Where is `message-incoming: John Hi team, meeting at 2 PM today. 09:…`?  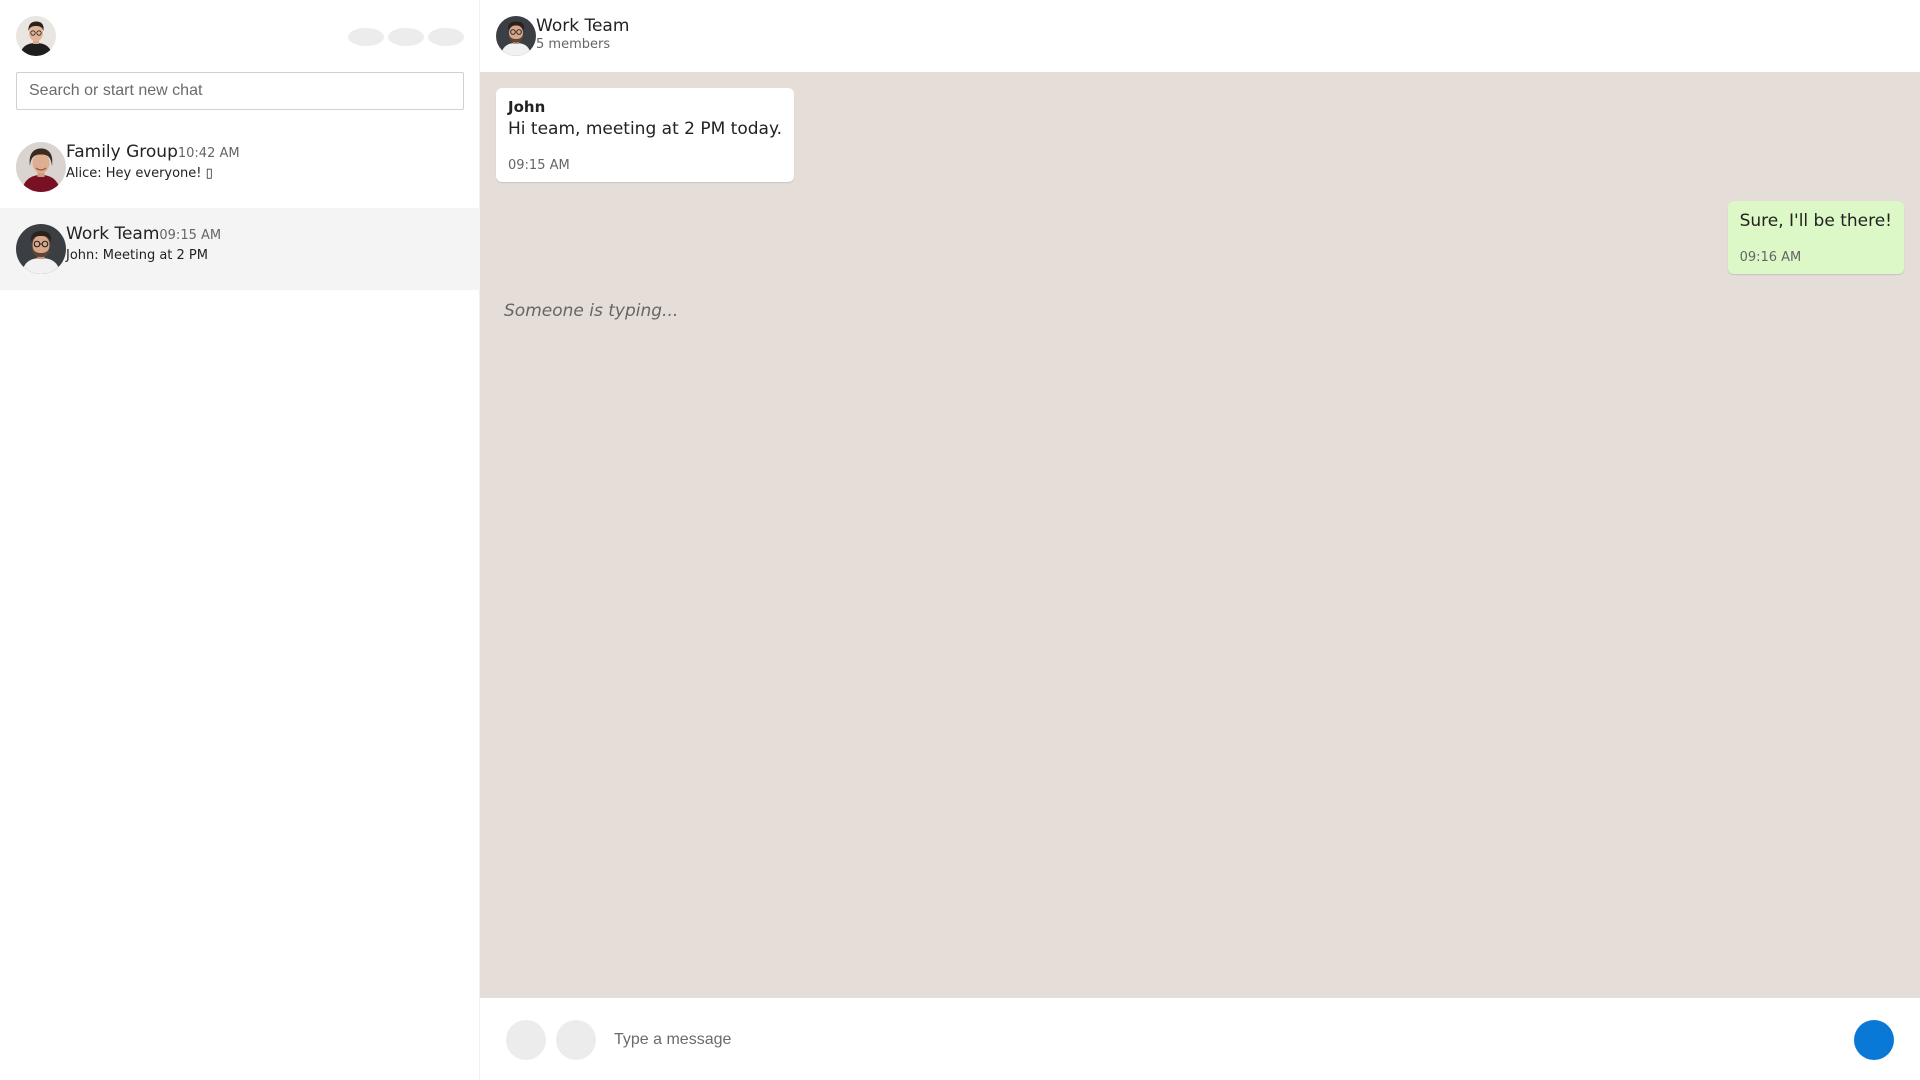 message-incoming: John Hi team, meeting at 2 PM today. 09:… is located at coordinates (645, 135).